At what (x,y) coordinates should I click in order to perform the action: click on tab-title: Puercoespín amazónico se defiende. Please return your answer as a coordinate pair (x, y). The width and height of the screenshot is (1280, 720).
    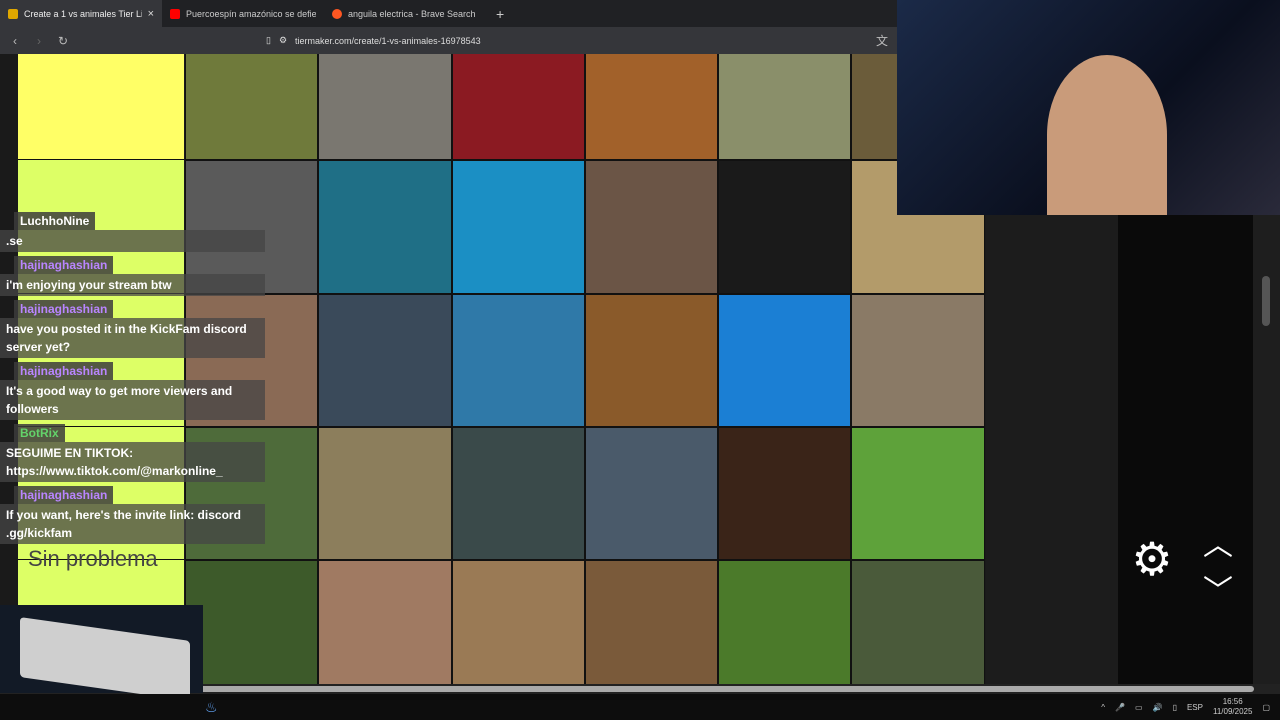
    Looking at the image, I should click on (251, 13).